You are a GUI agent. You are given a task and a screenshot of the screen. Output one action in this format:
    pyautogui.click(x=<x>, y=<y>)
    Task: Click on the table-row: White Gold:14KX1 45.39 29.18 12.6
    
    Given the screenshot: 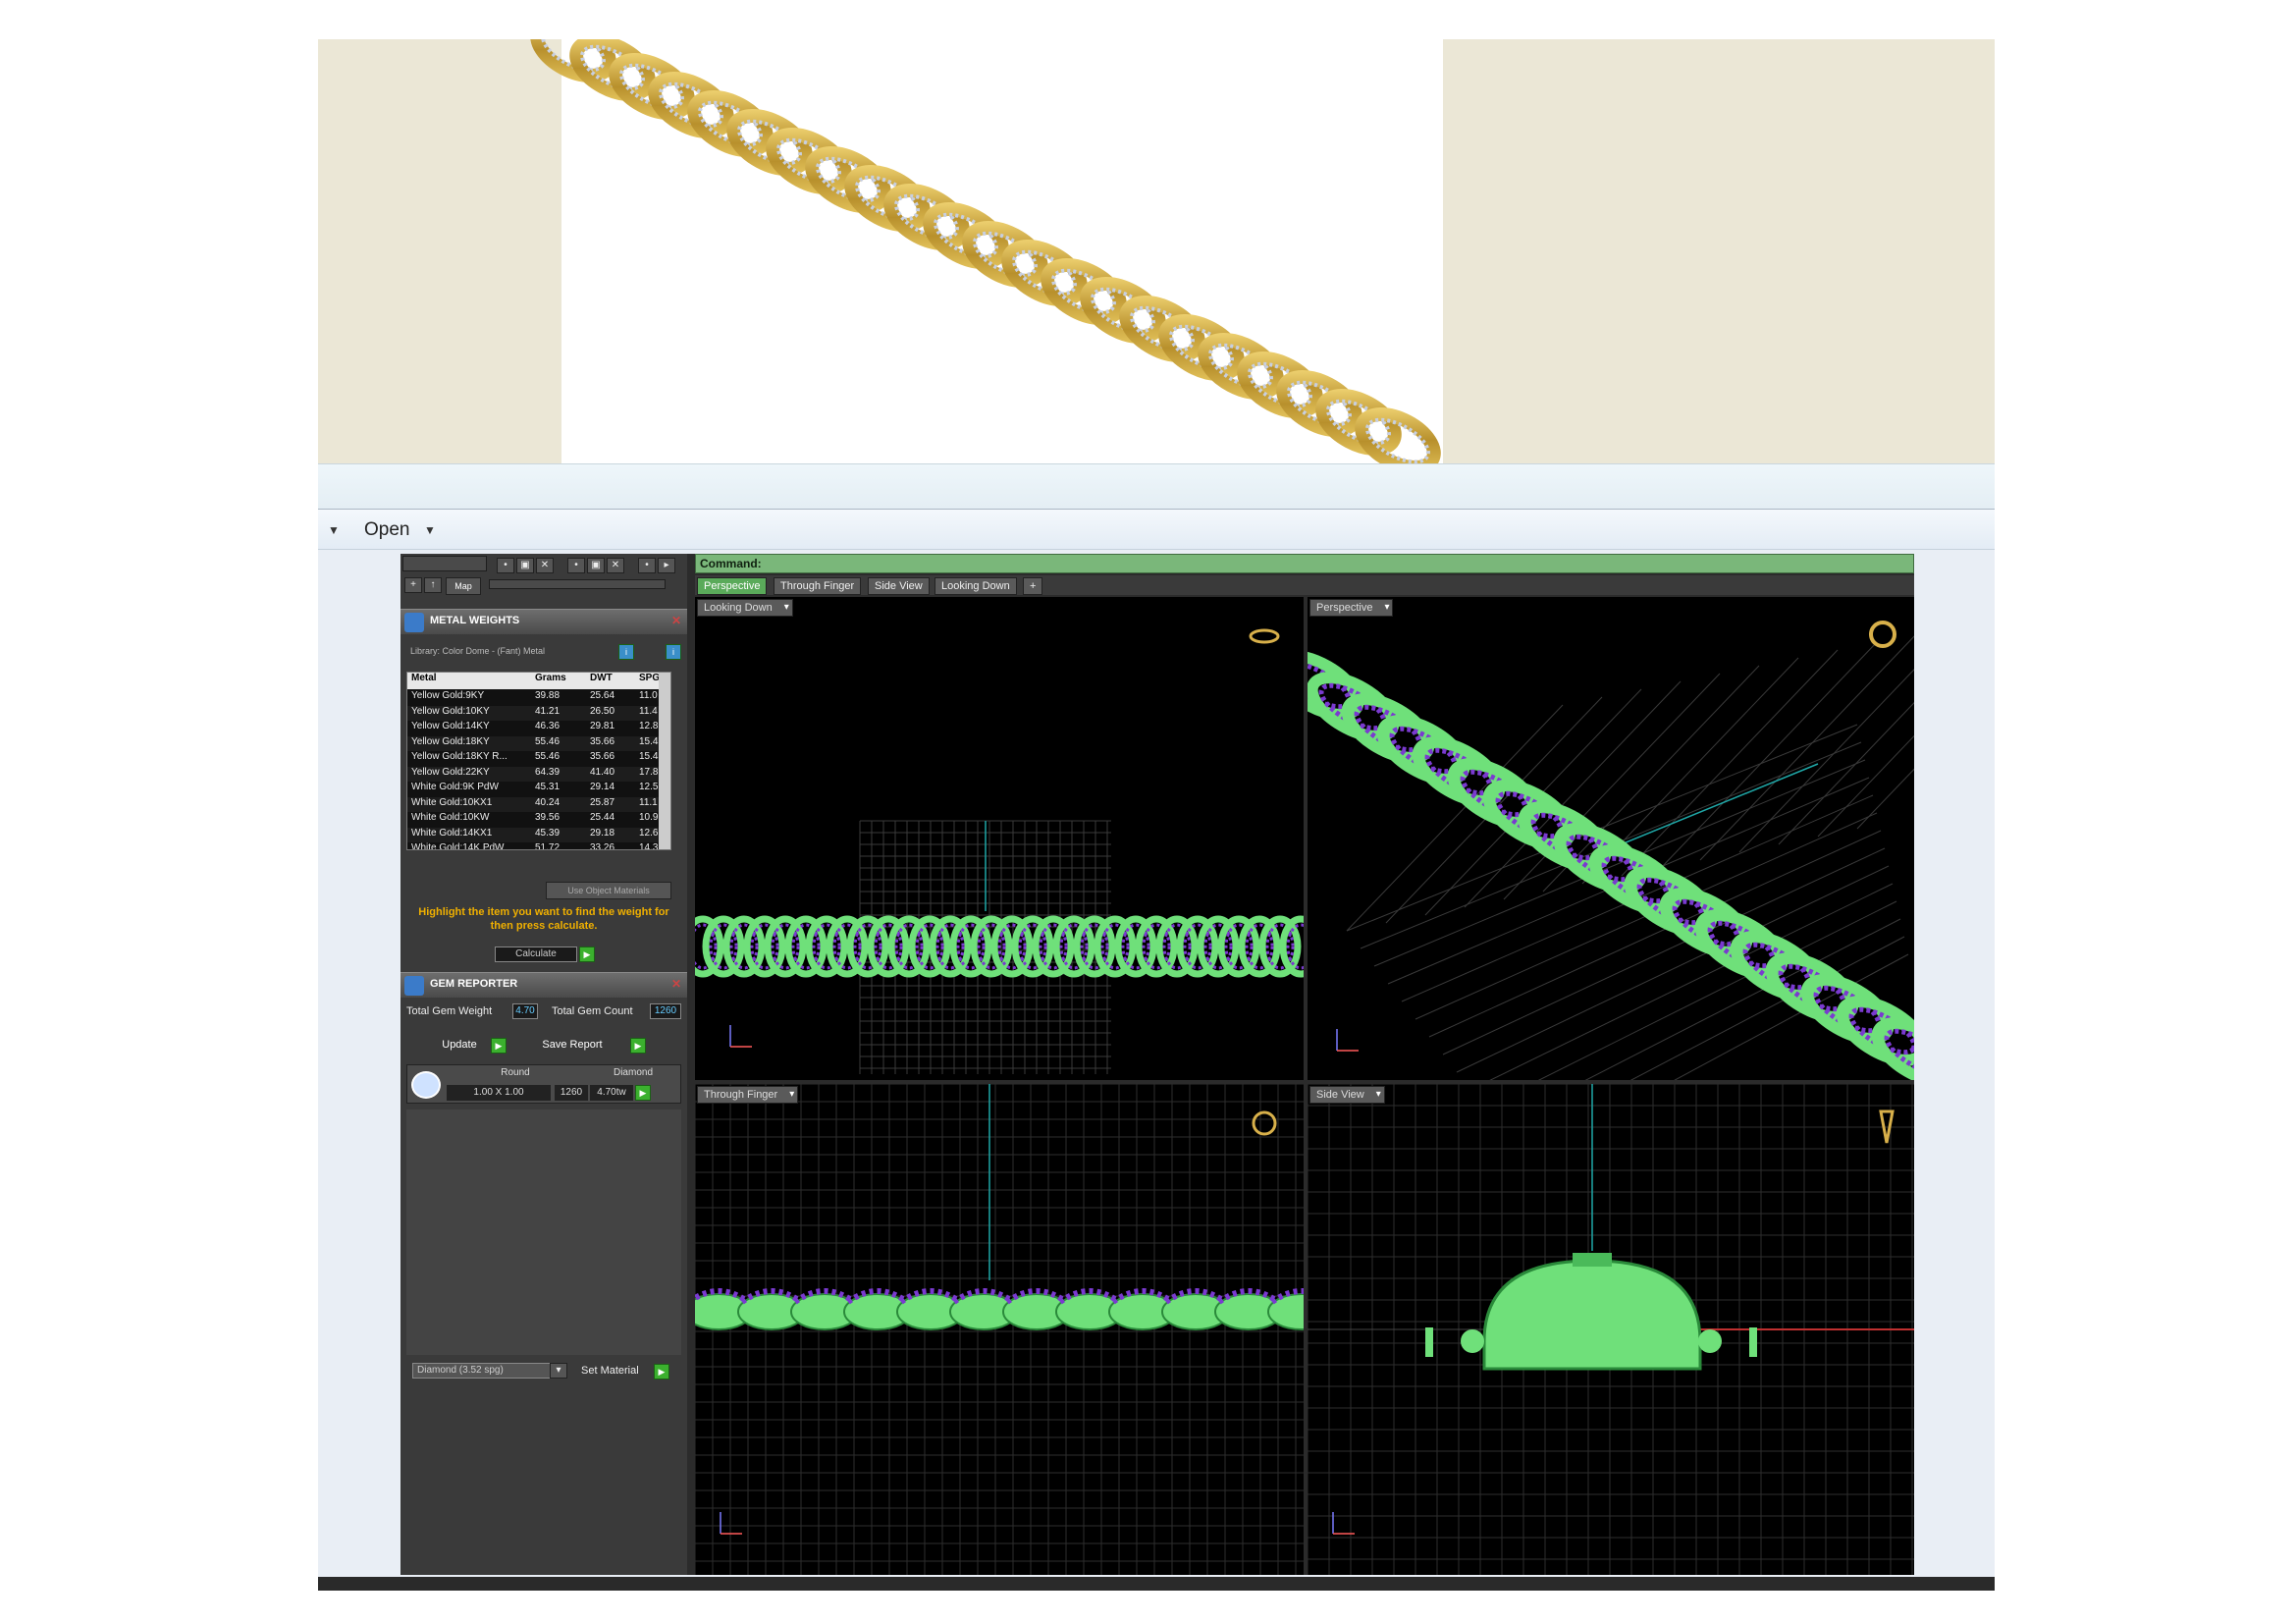 What is the action you would take?
    pyautogui.click(x=538, y=834)
    